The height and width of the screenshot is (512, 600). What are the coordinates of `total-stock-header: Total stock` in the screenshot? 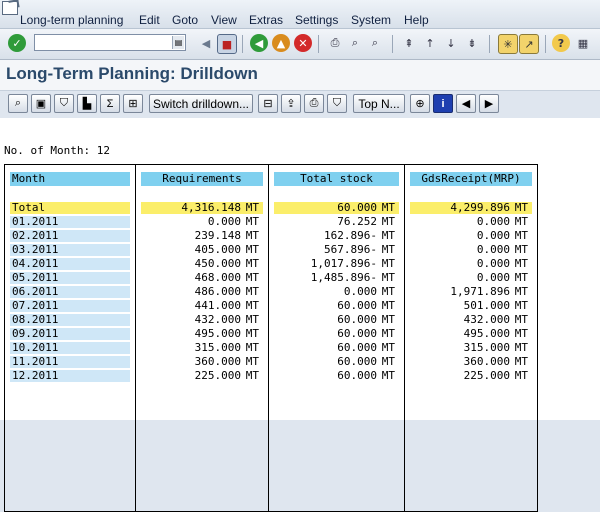 It's located at (336, 179).